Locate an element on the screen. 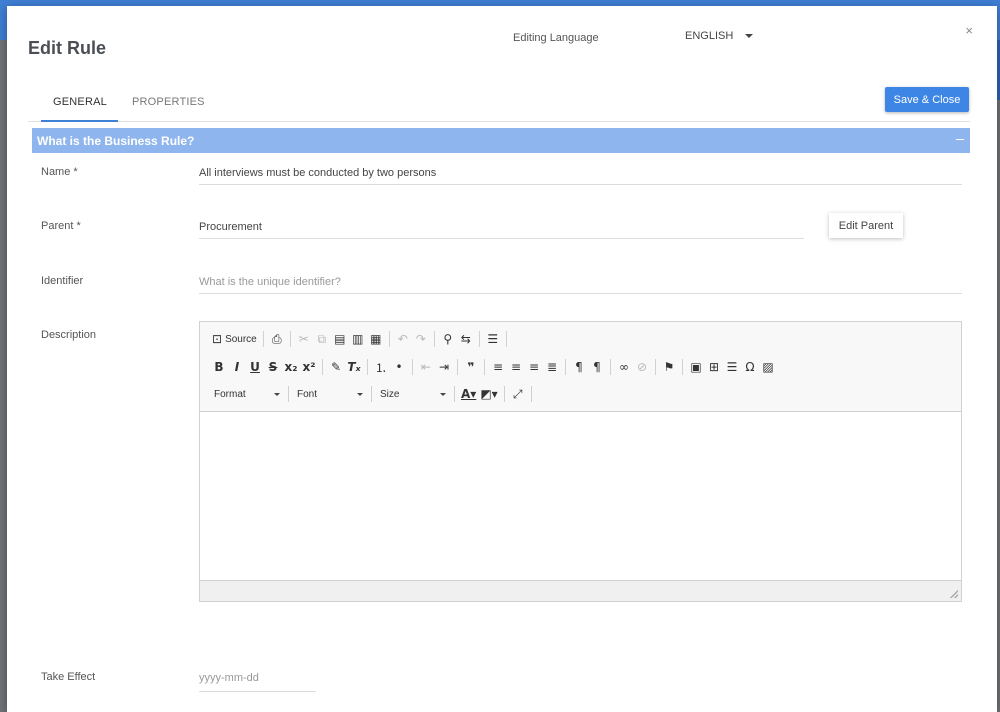  blockquote-icon: ❞ is located at coordinates (471, 367).